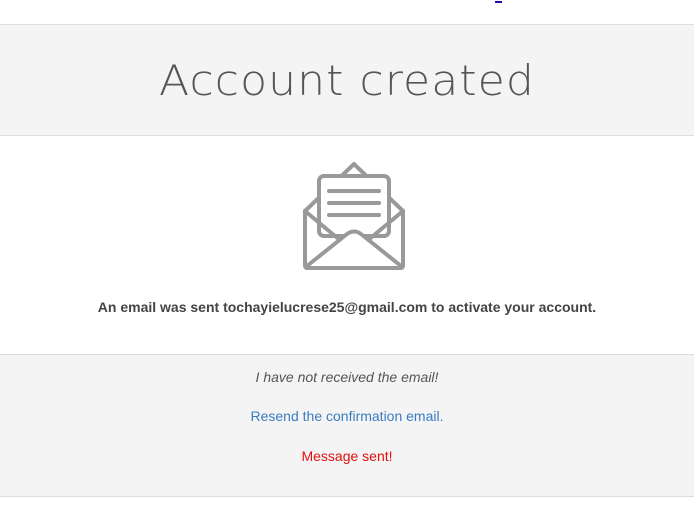 The height and width of the screenshot is (511, 694). I want to click on envelope-open-icon, so click(354, 216).